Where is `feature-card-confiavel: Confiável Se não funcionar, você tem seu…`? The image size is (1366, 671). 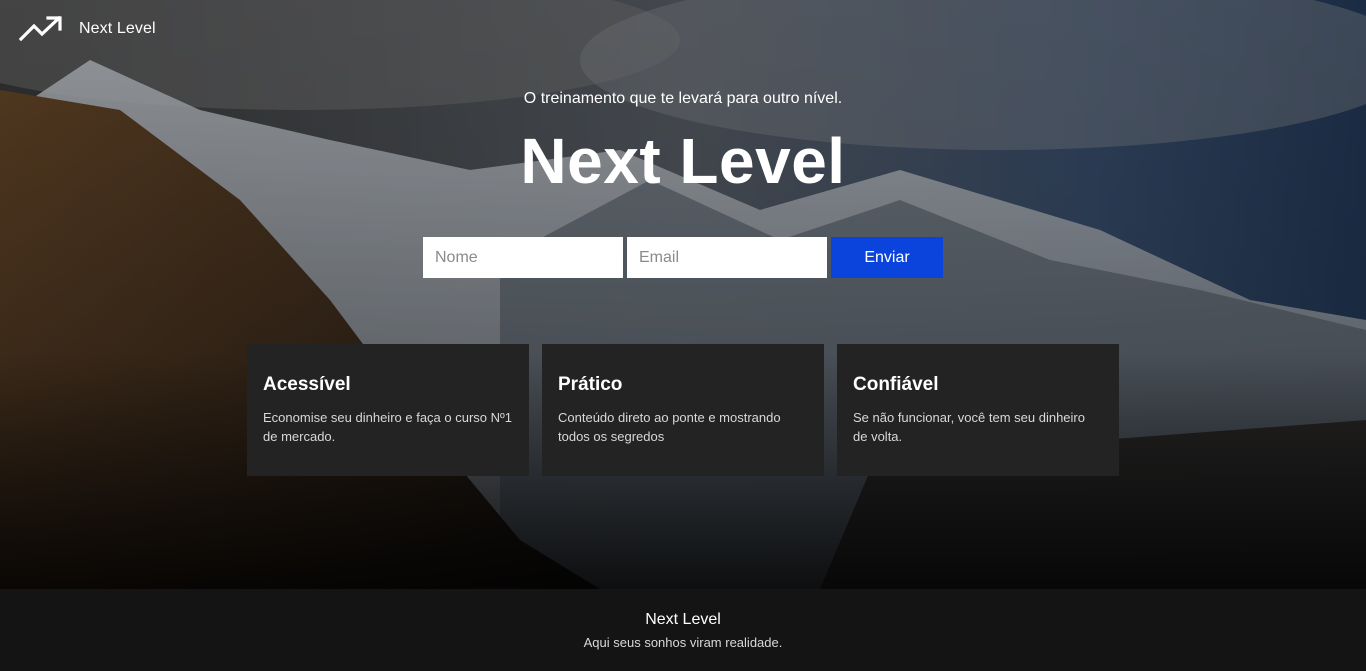 feature-card-confiavel: Confiável Se não funcionar, você tem seu… is located at coordinates (978, 410).